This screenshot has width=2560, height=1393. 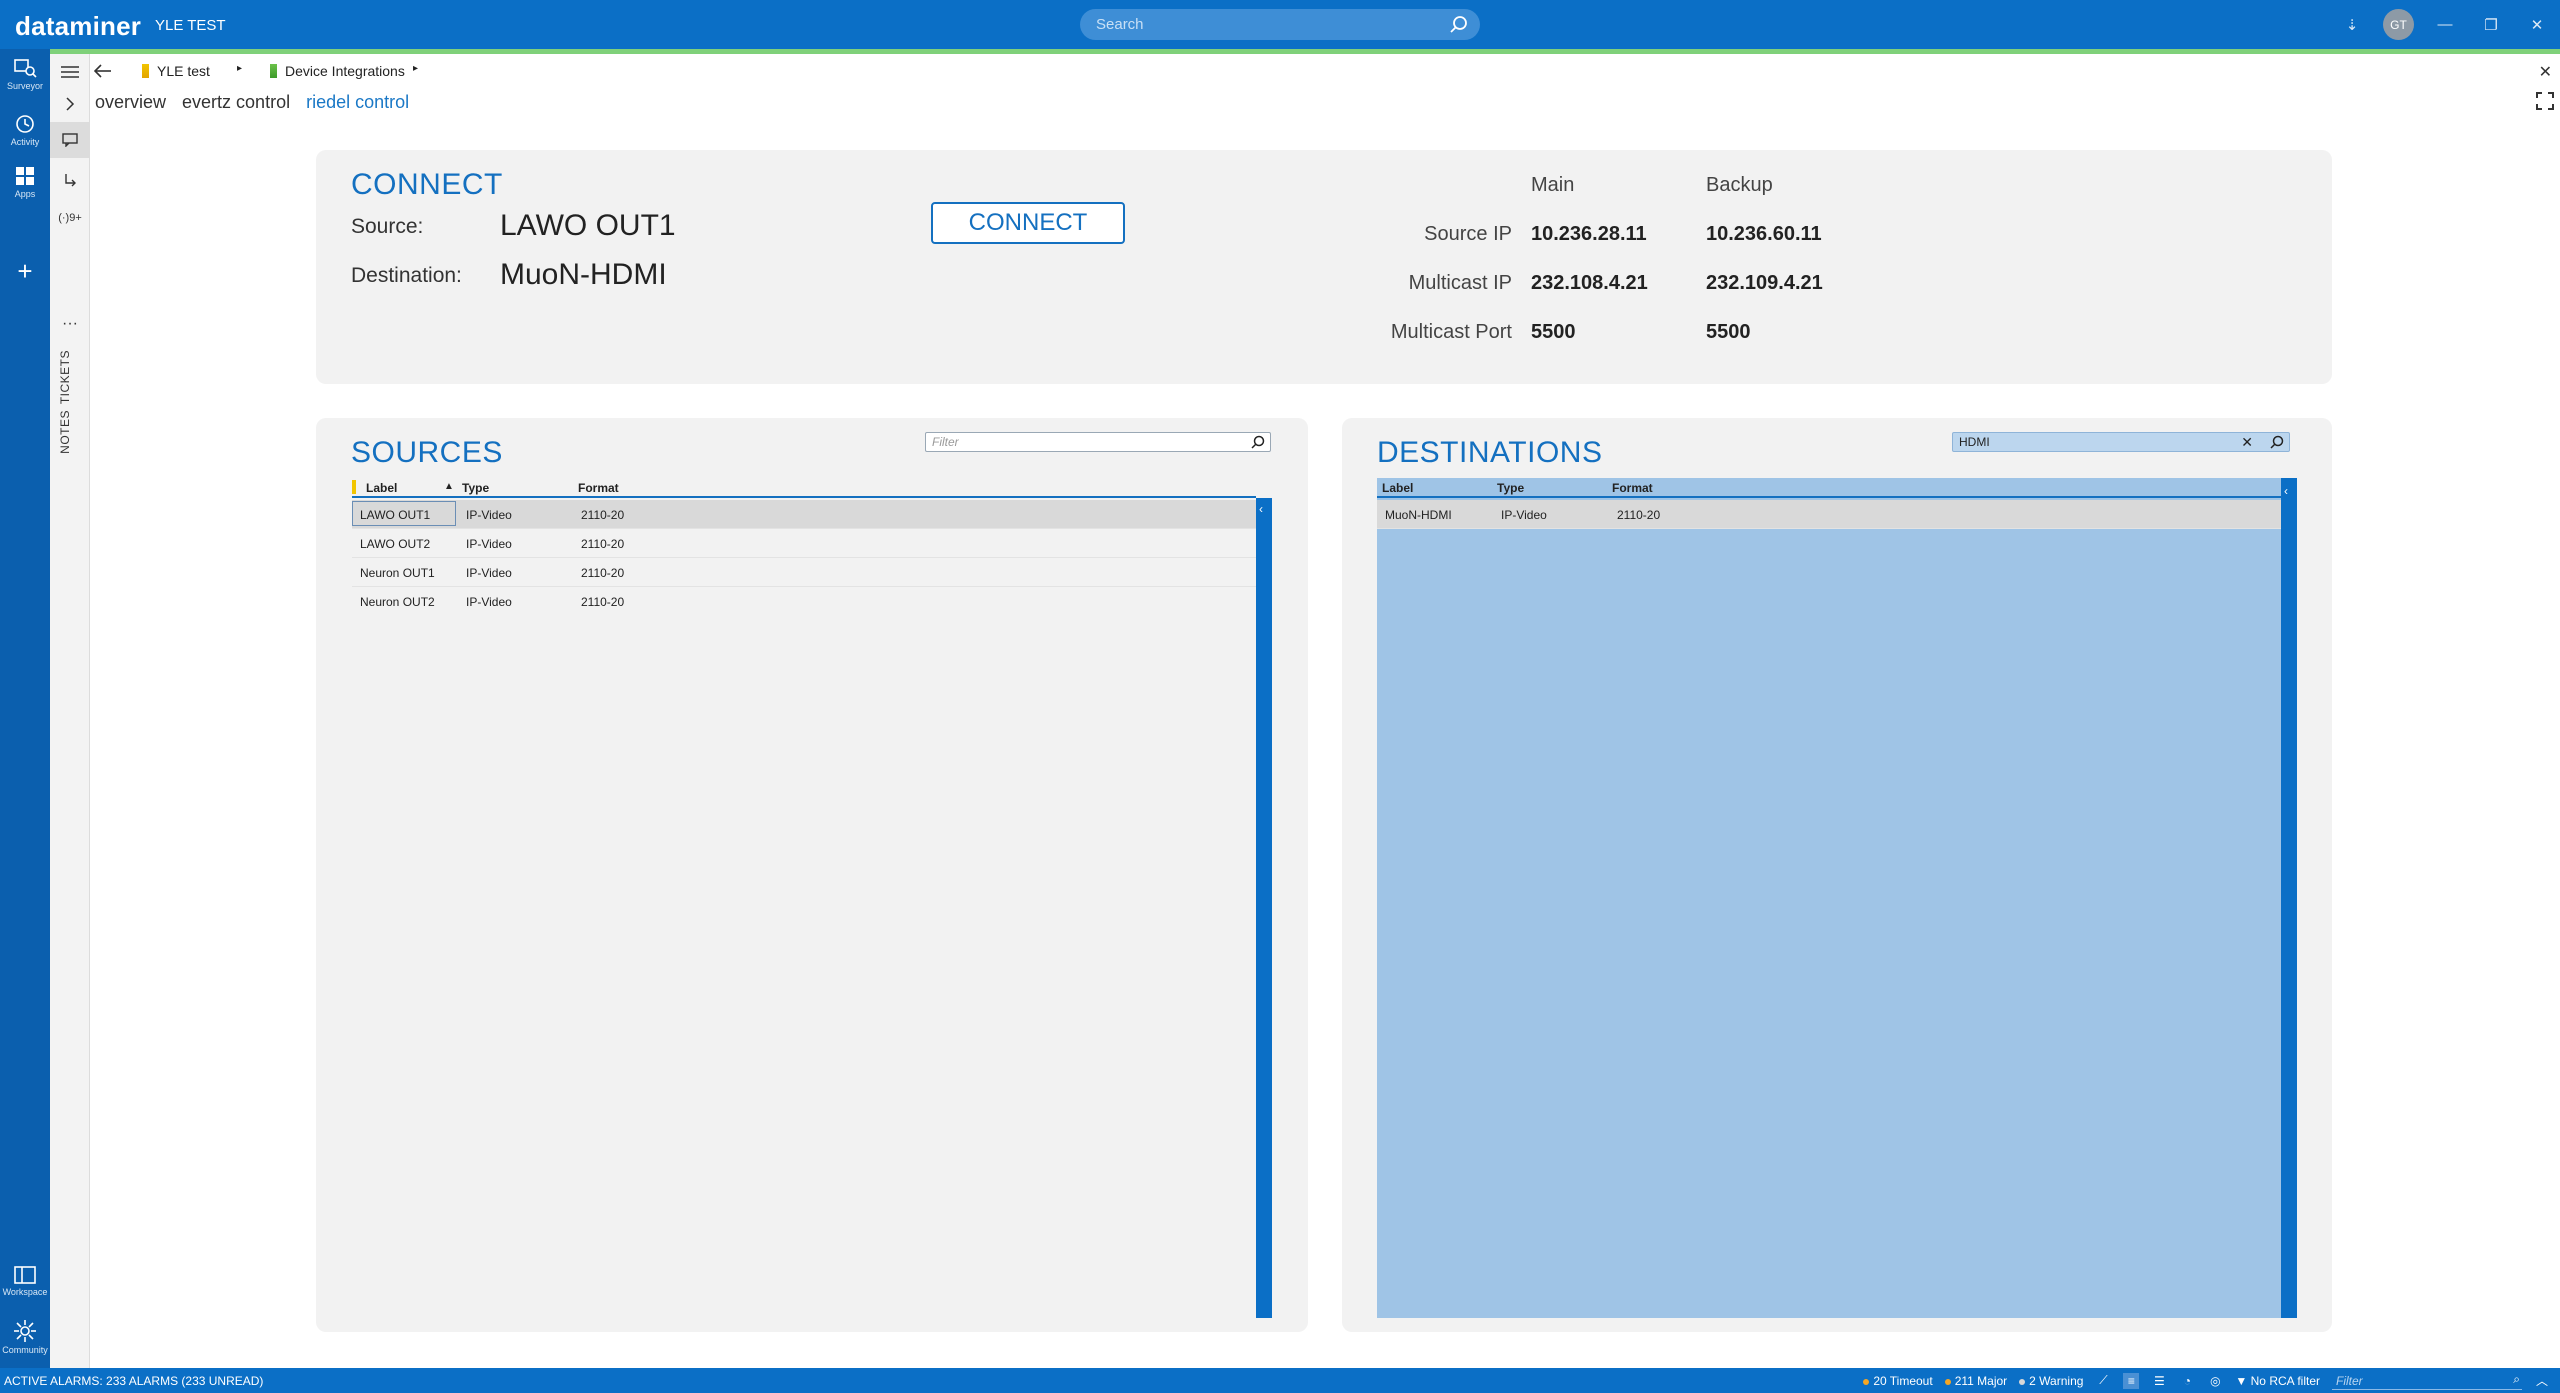 What do you see at coordinates (2445, 24) in the screenshot?
I see `minimize-button: —` at bounding box center [2445, 24].